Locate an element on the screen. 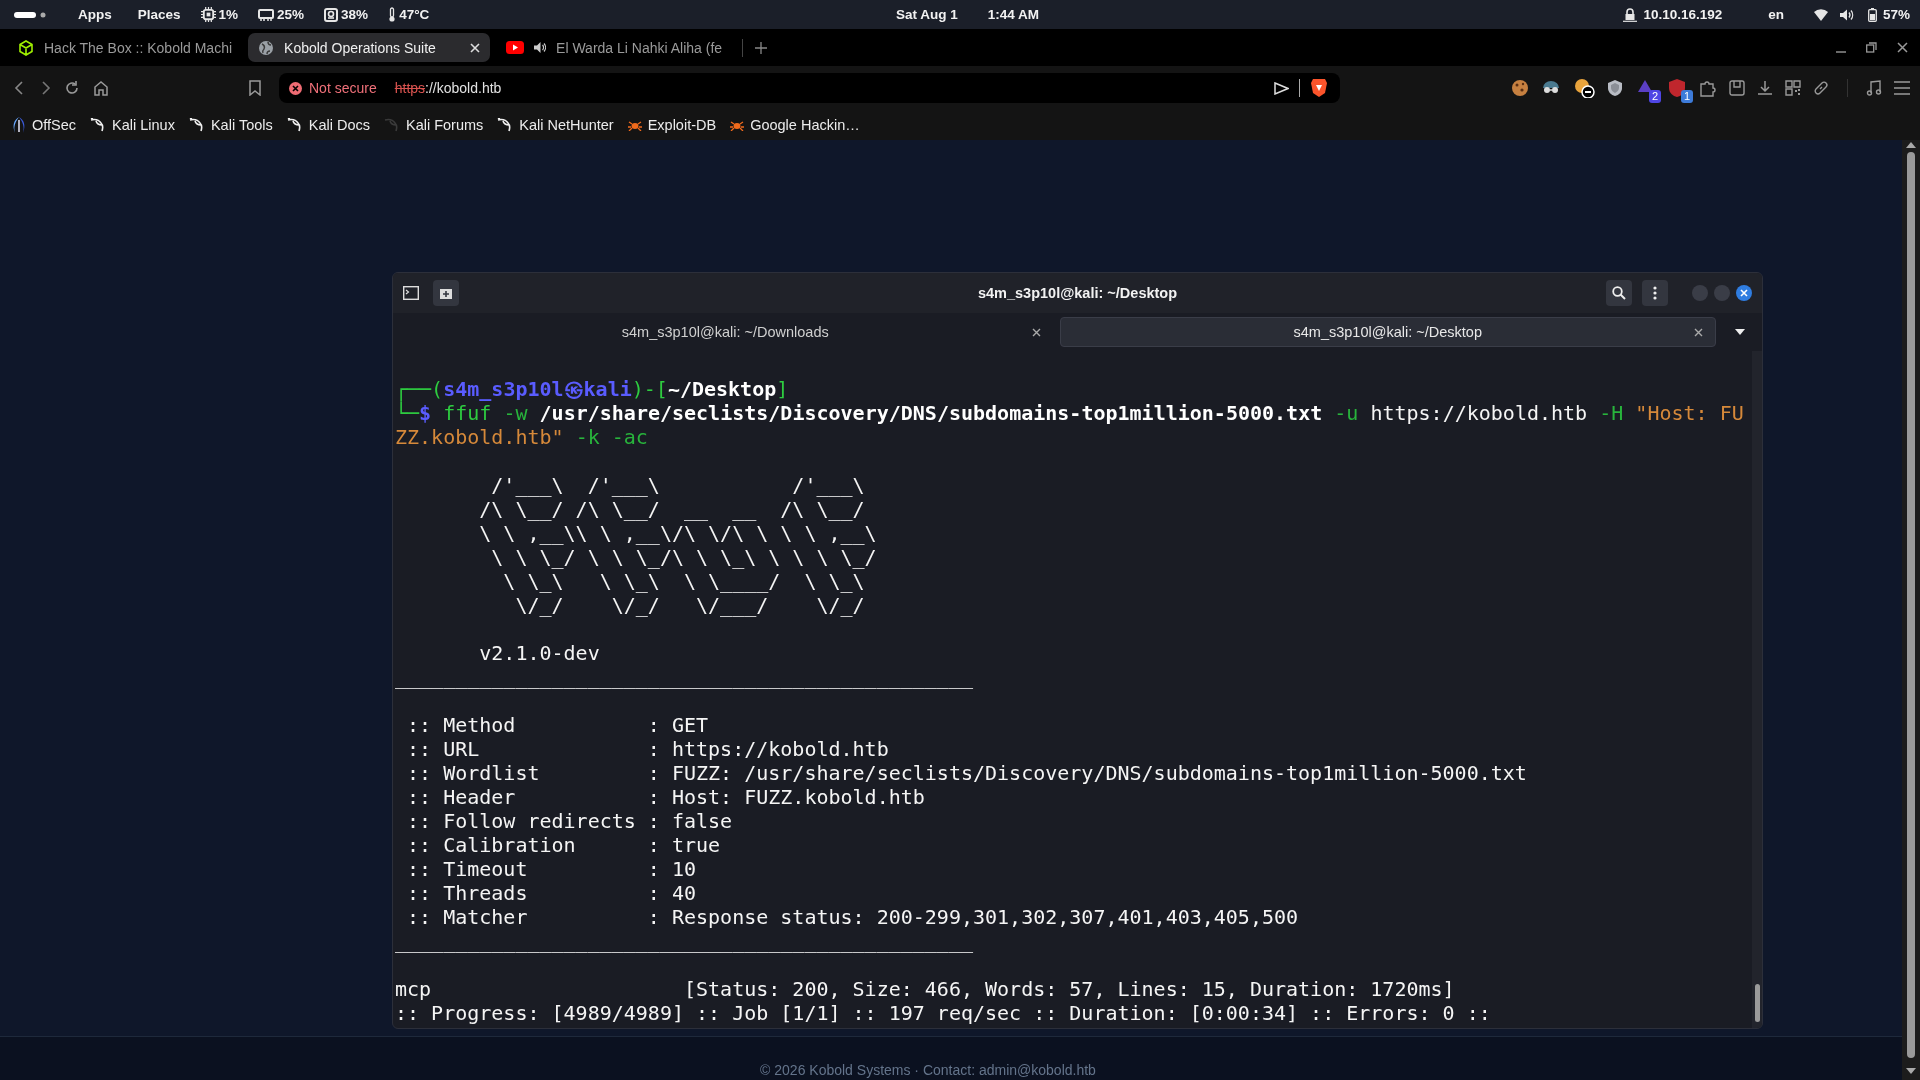 The height and width of the screenshot is (1080, 1920). terminal-tab: s4m_s3p10l@kali: ~/Desktop is located at coordinates (1387, 332).